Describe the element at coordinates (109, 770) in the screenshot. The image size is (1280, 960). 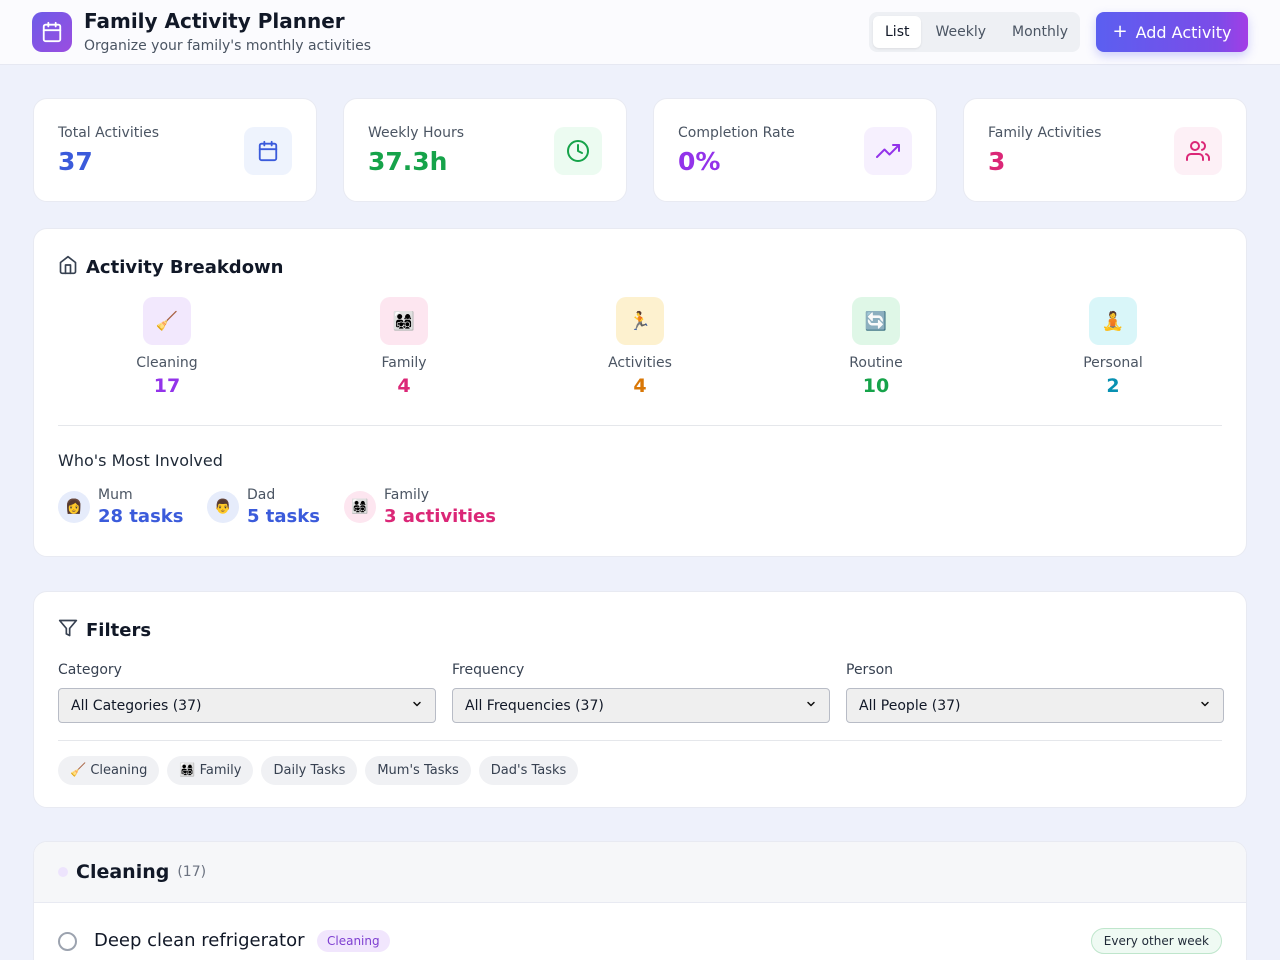
I see `chip-cleaning: 🧹 Cleaning` at that location.